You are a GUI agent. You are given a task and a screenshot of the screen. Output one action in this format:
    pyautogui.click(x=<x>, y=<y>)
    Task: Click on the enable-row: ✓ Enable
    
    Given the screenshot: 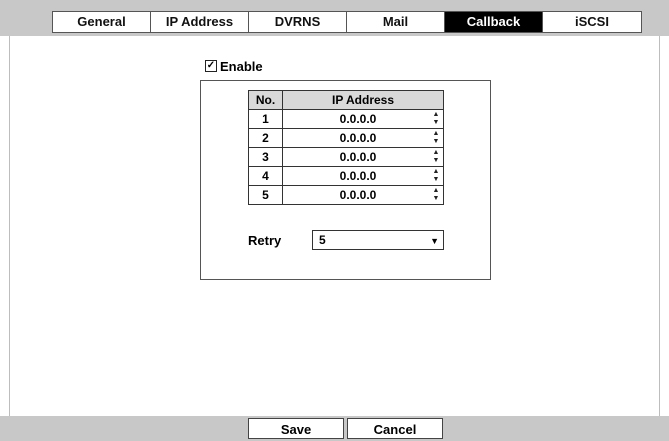 What is the action you would take?
    pyautogui.click(x=234, y=66)
    